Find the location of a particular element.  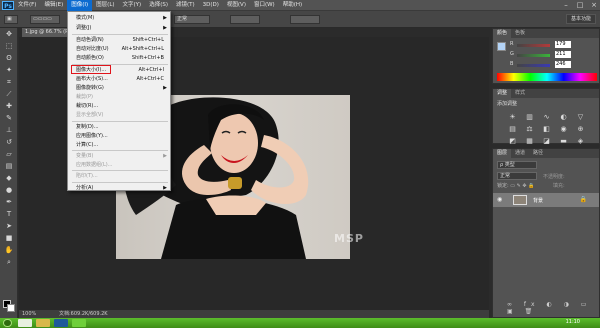

menu-10: 帮助(H) is located at coordinates (292, 5).